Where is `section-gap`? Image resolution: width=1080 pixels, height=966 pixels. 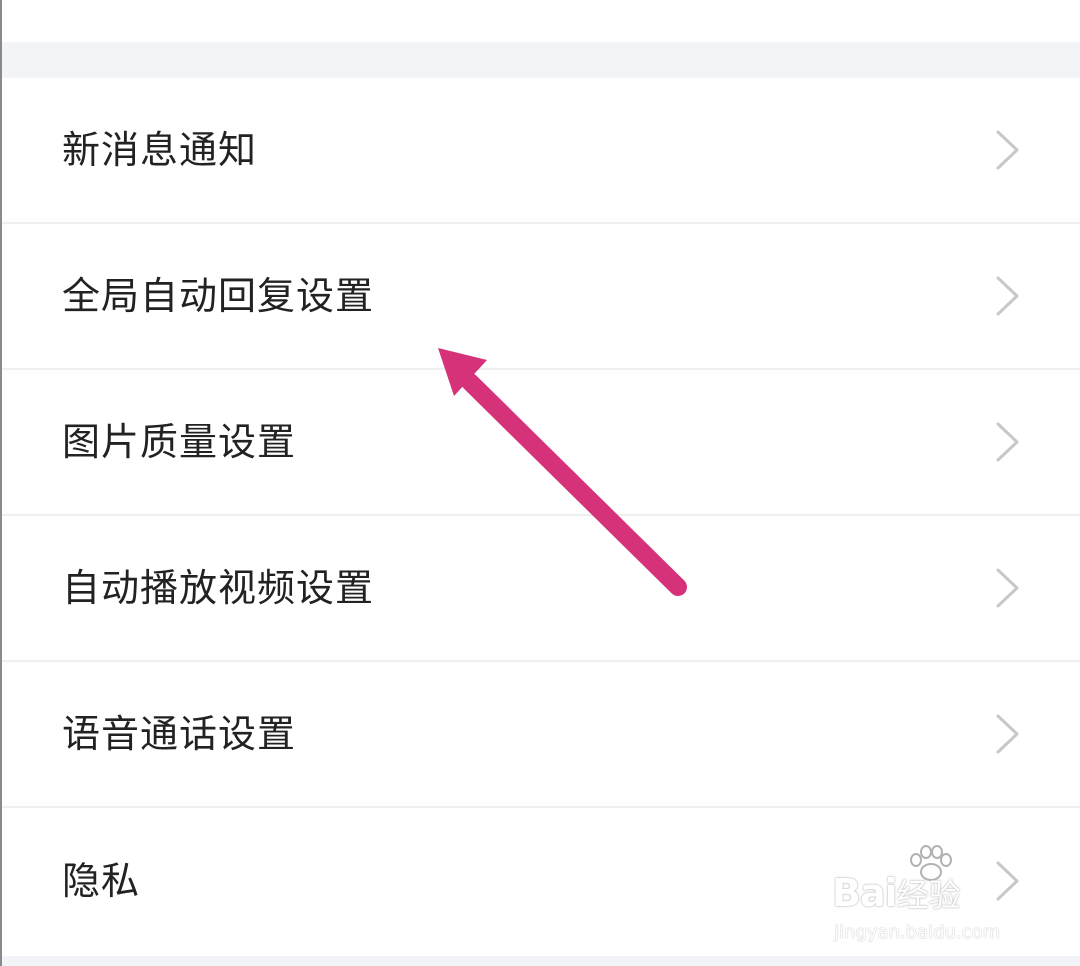 section-gap is located at coordinates (541, 60).